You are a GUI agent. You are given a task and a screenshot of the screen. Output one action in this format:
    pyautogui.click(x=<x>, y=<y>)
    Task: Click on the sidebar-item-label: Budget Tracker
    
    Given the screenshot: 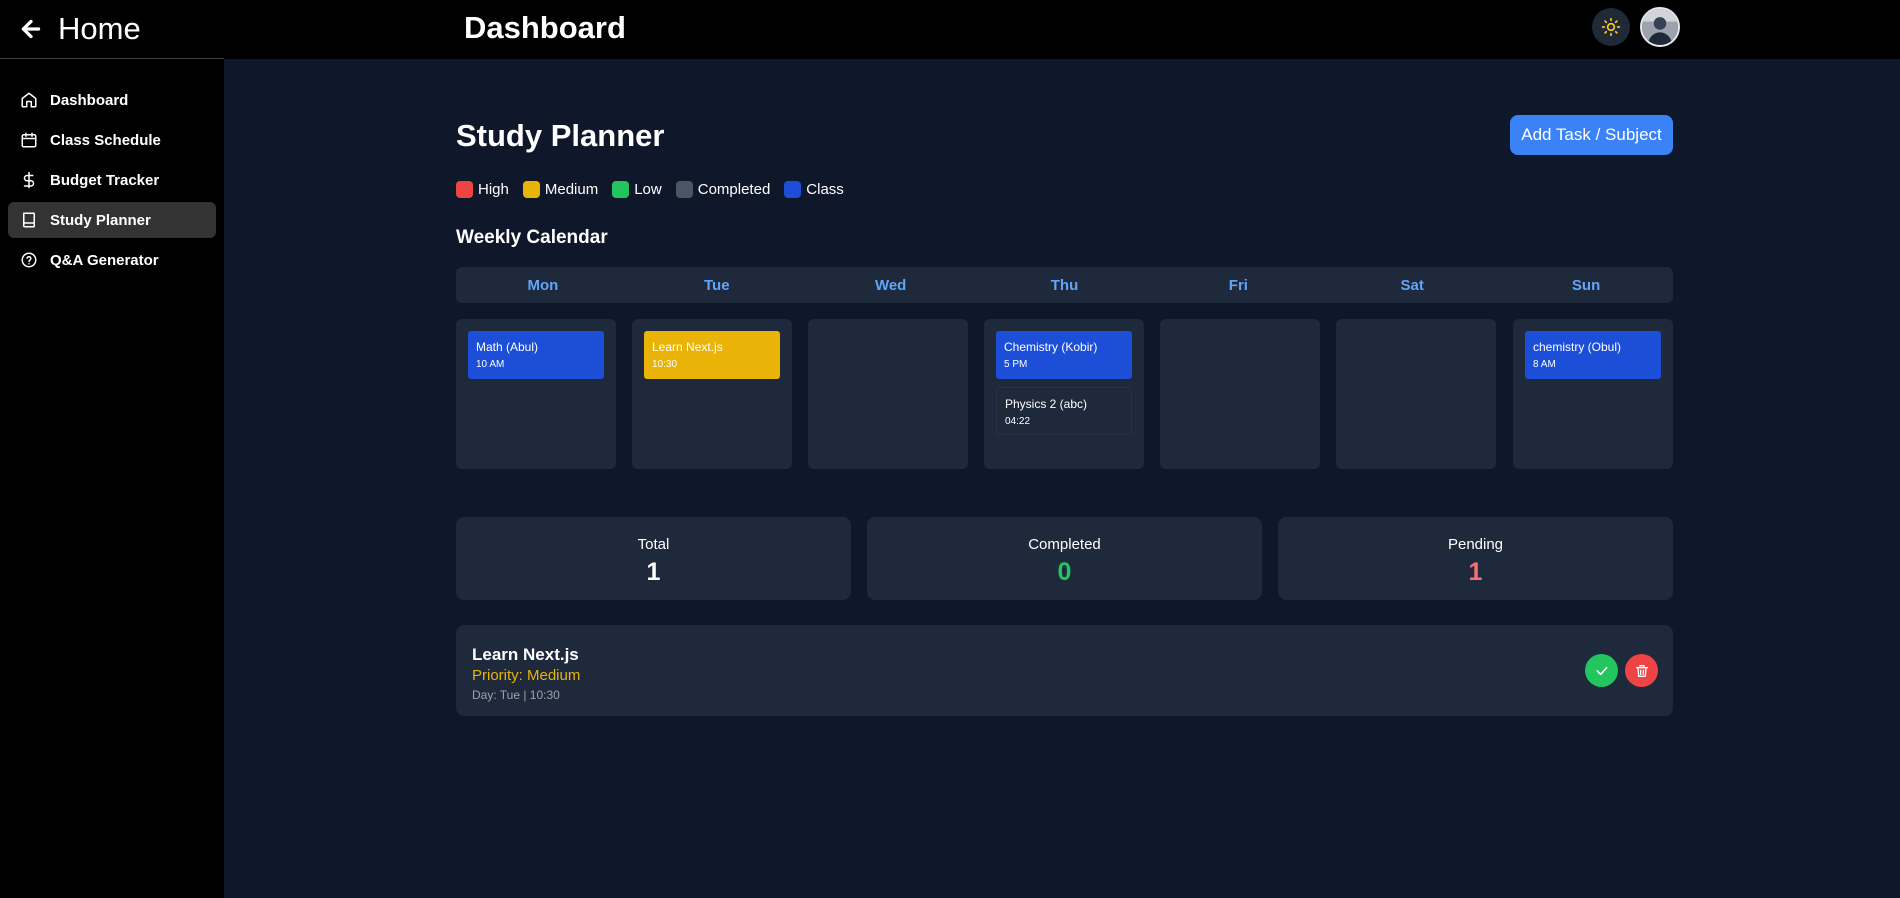 What is the action you would take?
    pyautogui.click(x=105, y=180)
    